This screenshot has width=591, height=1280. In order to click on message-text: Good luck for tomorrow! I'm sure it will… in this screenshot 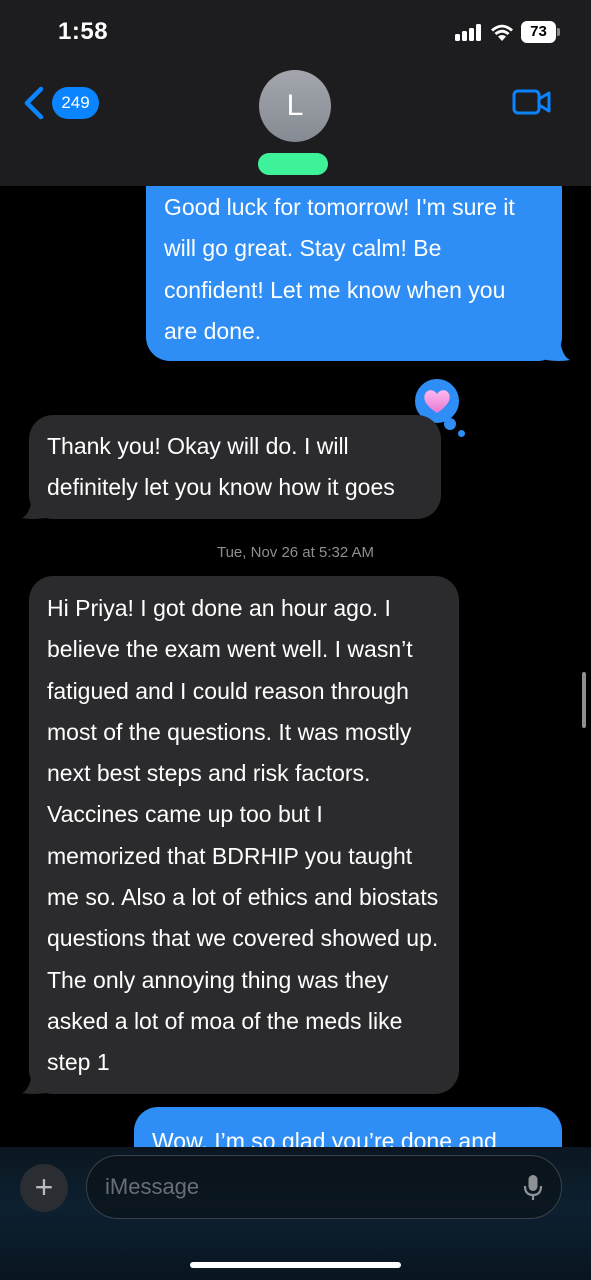, I will do `click(339, 269)`.